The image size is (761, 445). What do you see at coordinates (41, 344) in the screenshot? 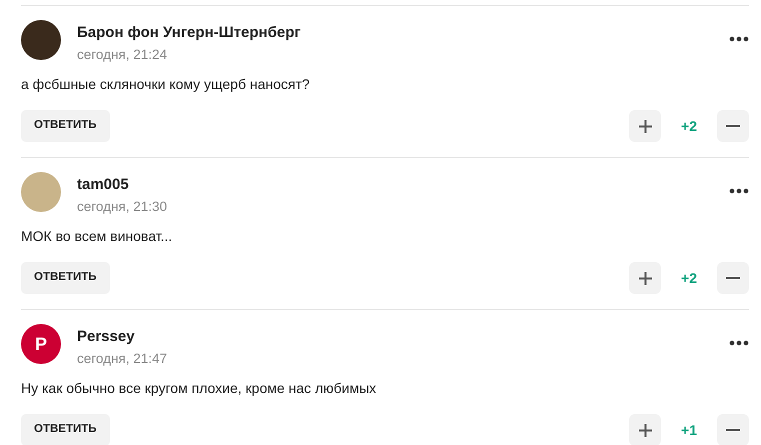
I see `avatar-circle: P` at bounding box center [41, 344].